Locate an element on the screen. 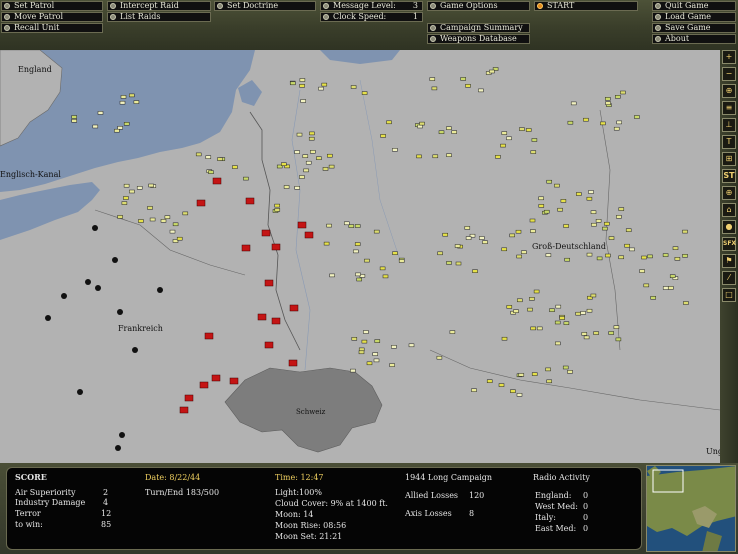 This screenshot has width=738, height=554. square-icon: □ is located at coordinates (729, 295).